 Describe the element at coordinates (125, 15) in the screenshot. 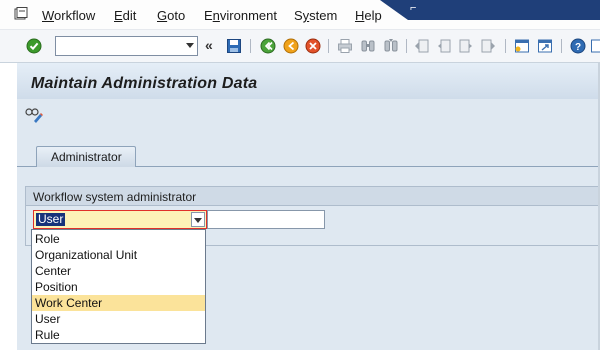

I see `menu-item-edit: Edit` at that location.